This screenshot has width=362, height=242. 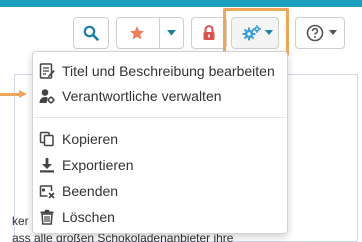 What do you see at coordinates (23, 94) in the screenshot?
I see `pointer-arrow-head` at bounding box center [23, 94].